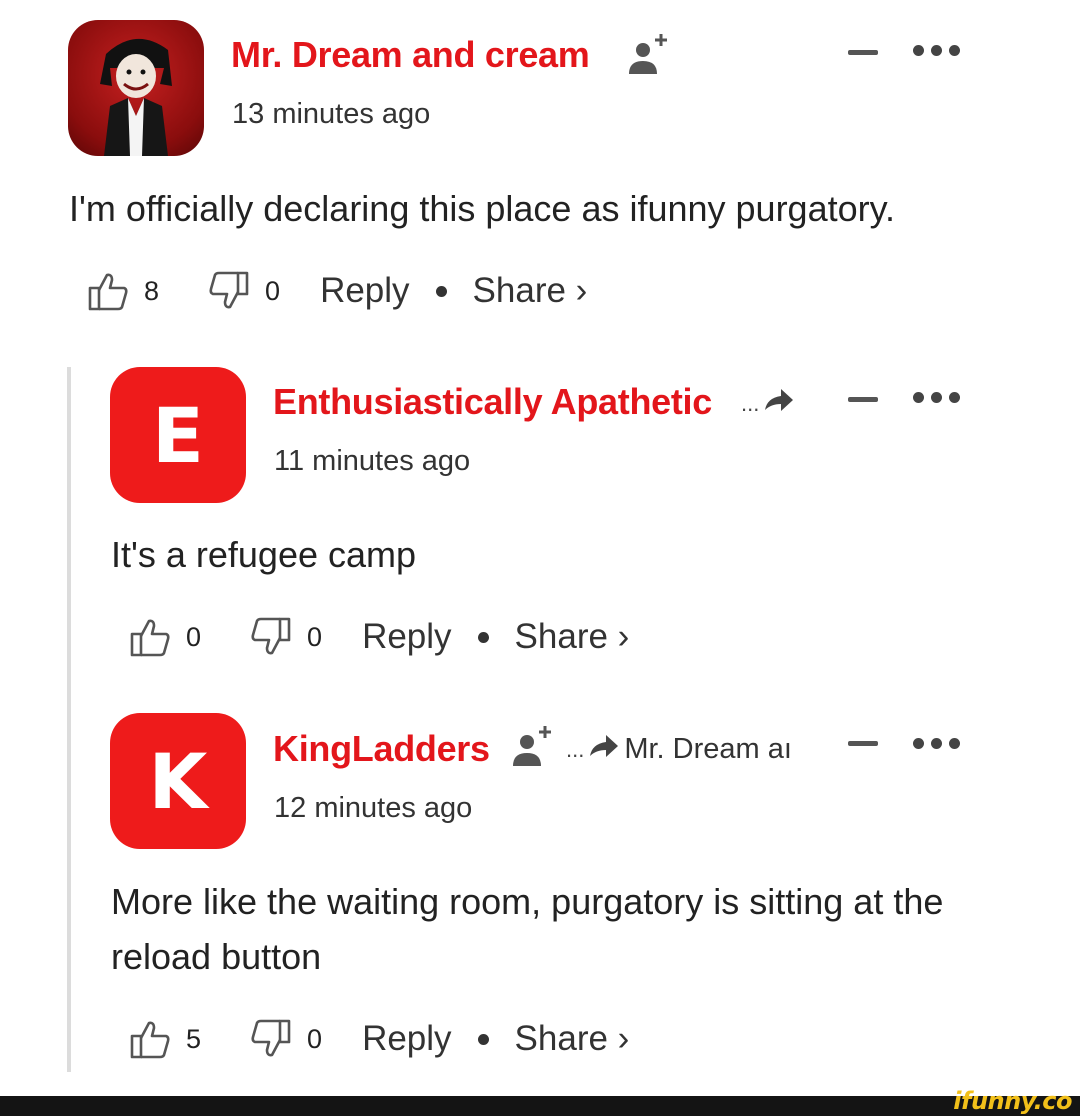 Image resolution: width=1080 pixels, height=1116 pixels. I want to click on reply-button: Reply, so click(406, 1039).